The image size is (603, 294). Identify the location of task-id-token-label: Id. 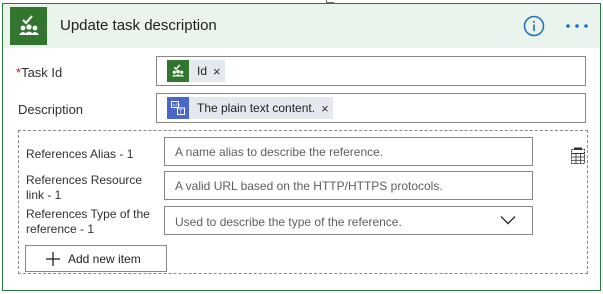
(202, 71).